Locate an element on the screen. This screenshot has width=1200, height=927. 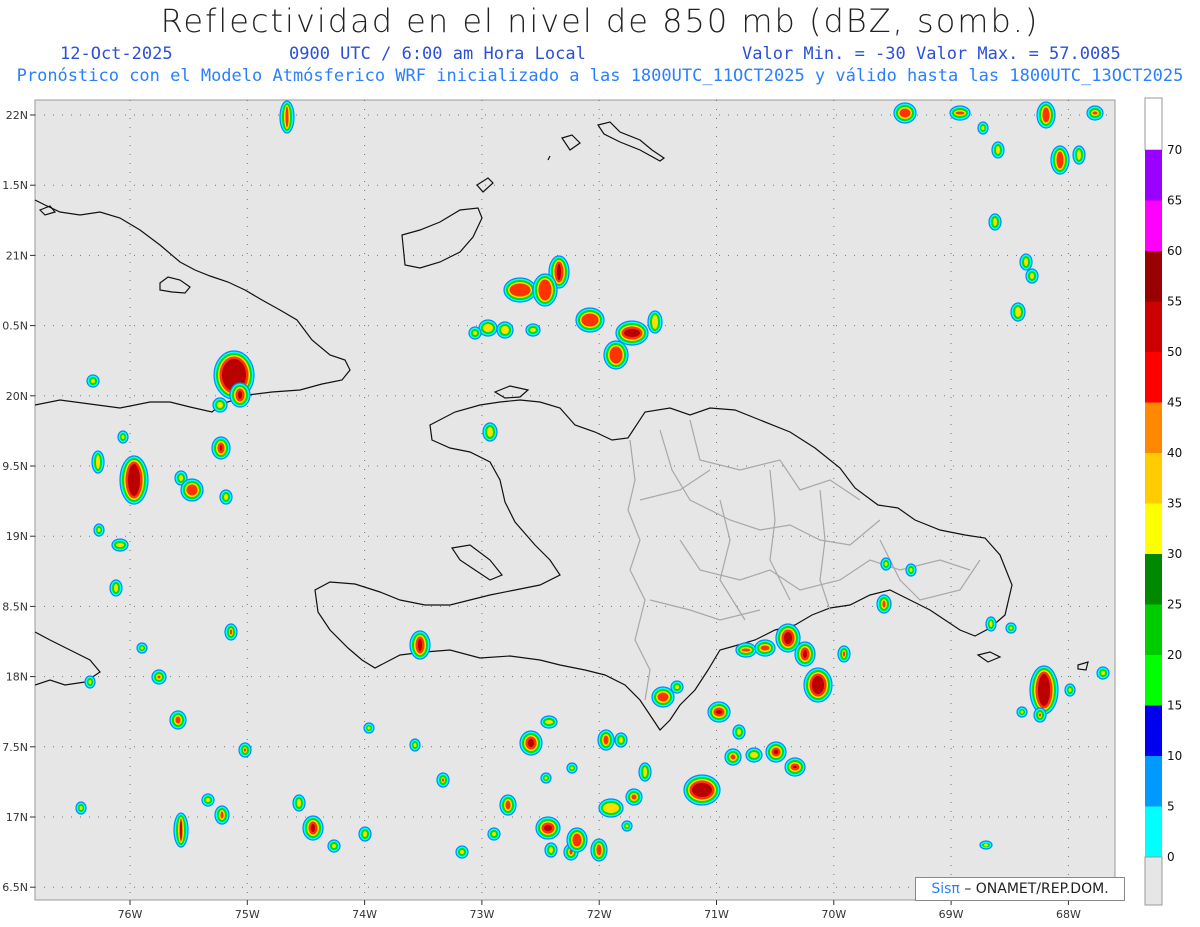
credit-text: – ONAMET/REP.DOM. is located at coordinates (1036, 889).